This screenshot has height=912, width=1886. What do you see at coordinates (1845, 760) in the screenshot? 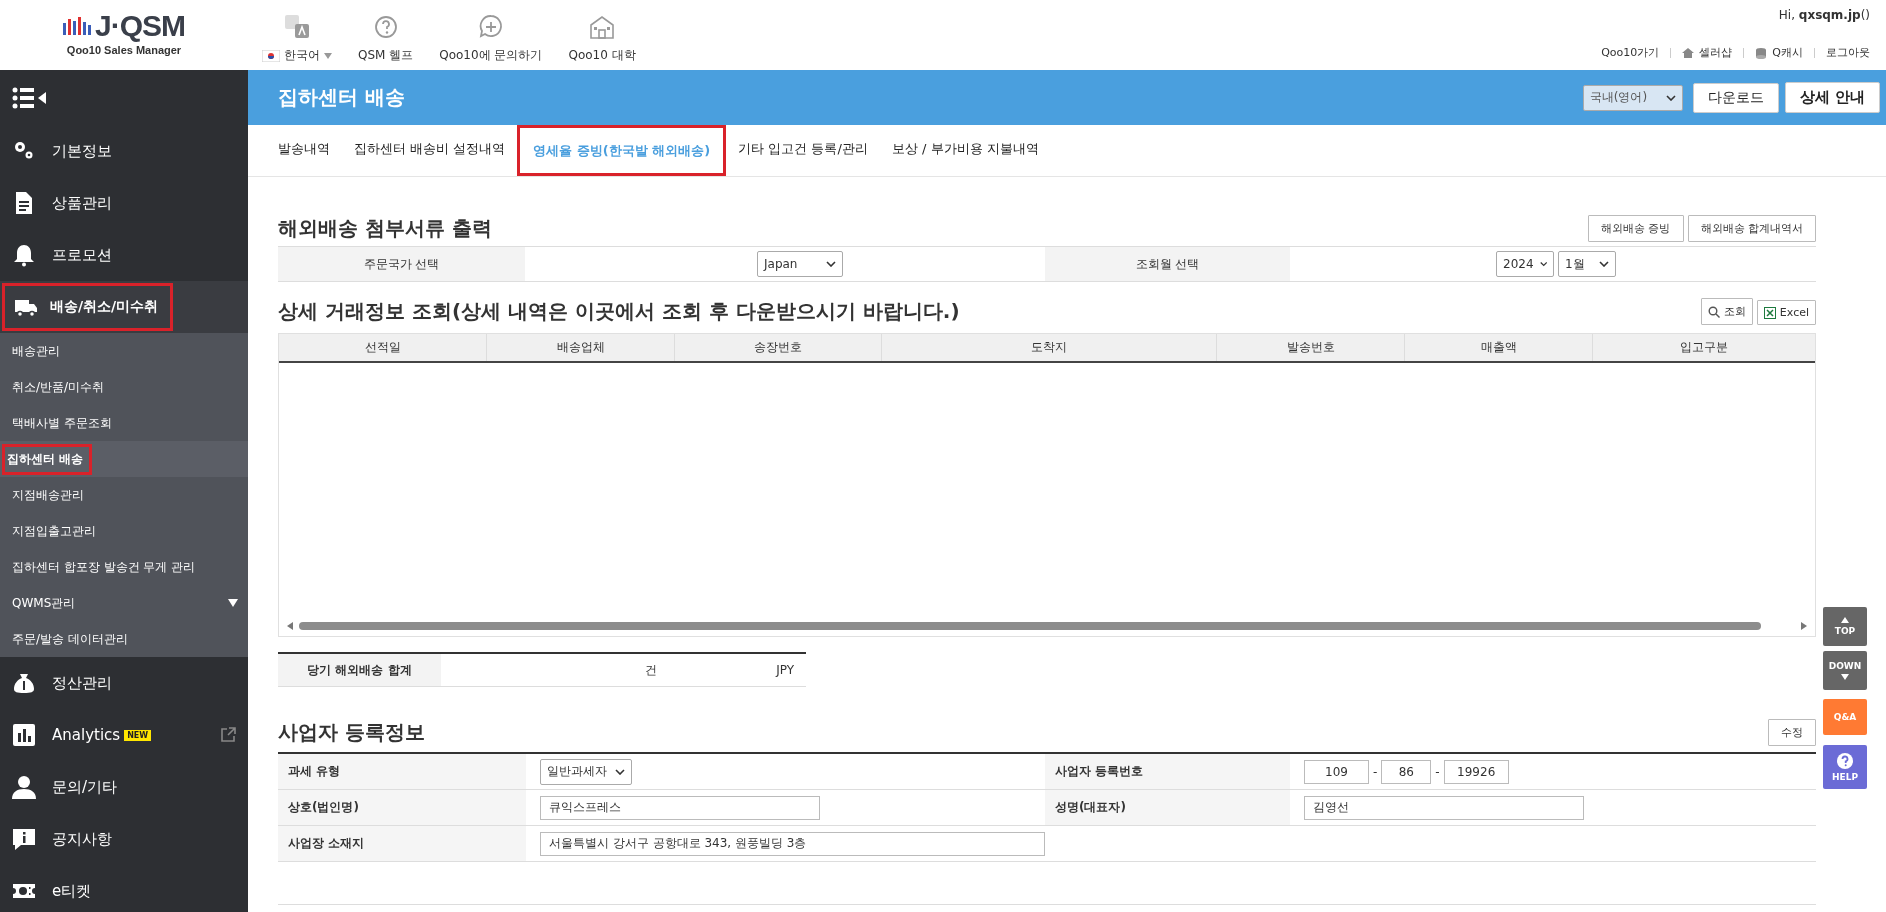
I see `question-icon` at bounding box center [1845, 760].